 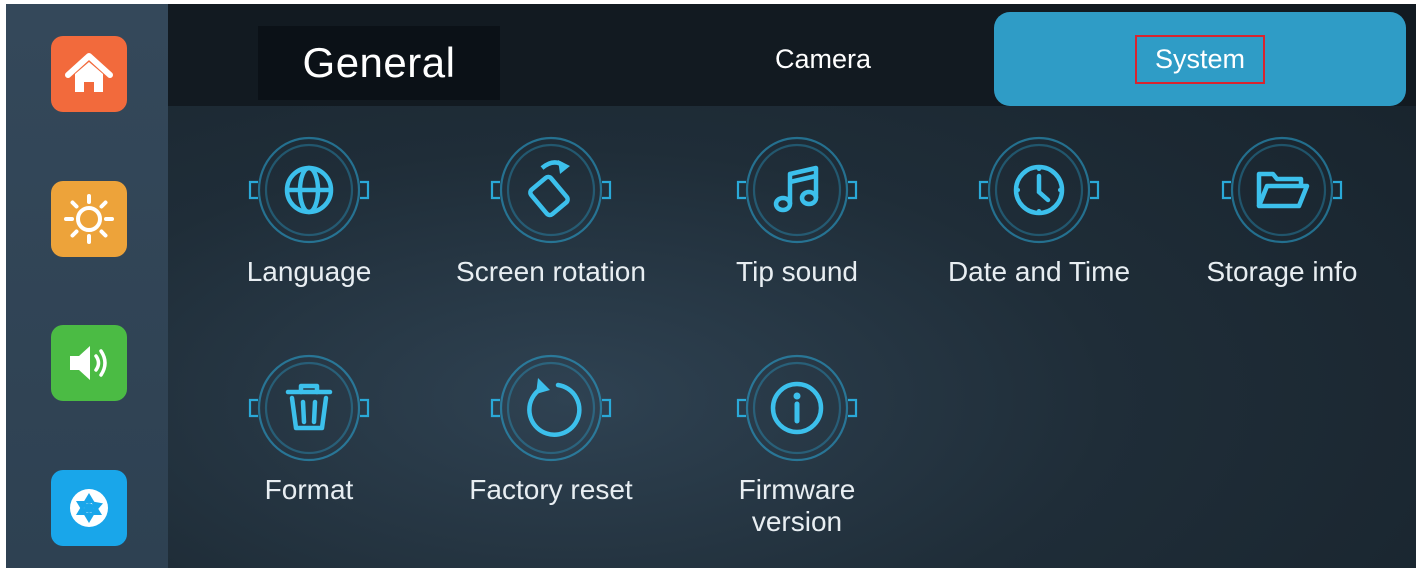 I want to click on home-icon, so click(x=89, y=72).